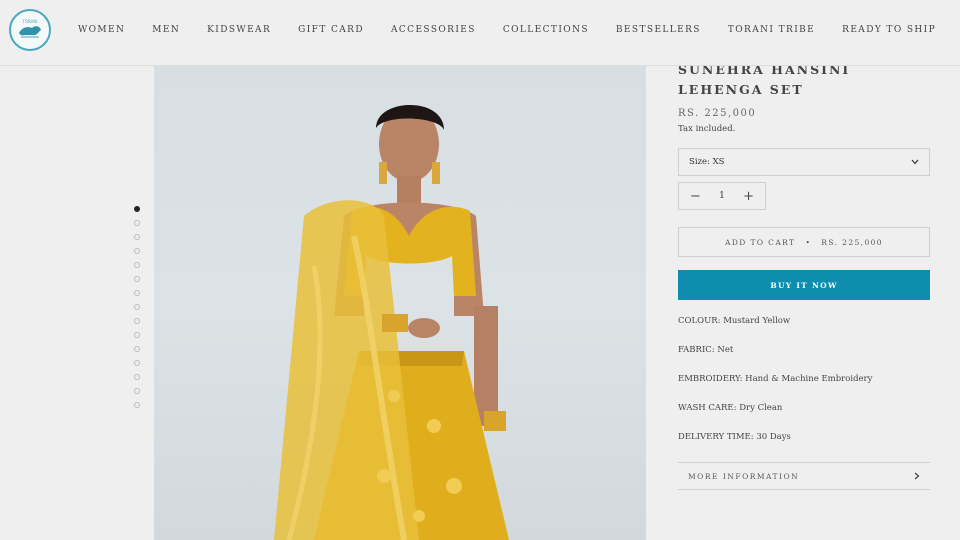 The image size is (960, 540). Describe the element at coordinates (101, 30) in the screenshot. I see `nav-women: WOMEN` at that location.